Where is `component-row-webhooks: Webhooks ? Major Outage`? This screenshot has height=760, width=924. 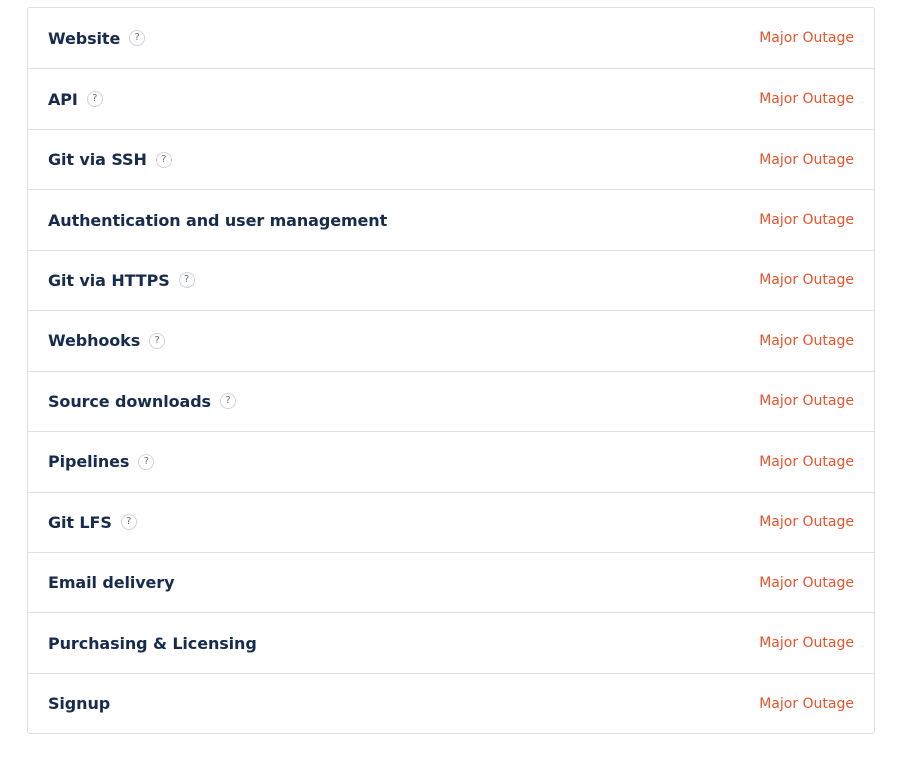 component-row-webhooks: Webhooks ? Major Outage is located at coordinates (451, 340).